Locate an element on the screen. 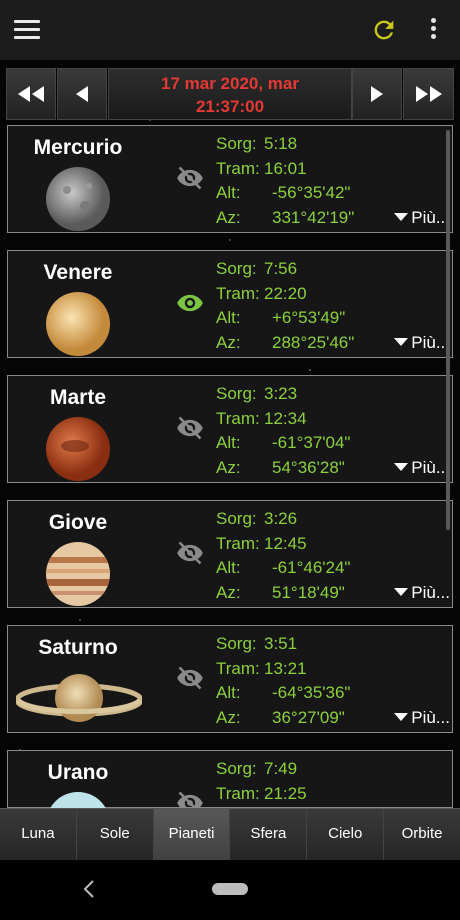 The width and height of the screenshot is (460, 920). next-icon is located at coordinates (377, 94).